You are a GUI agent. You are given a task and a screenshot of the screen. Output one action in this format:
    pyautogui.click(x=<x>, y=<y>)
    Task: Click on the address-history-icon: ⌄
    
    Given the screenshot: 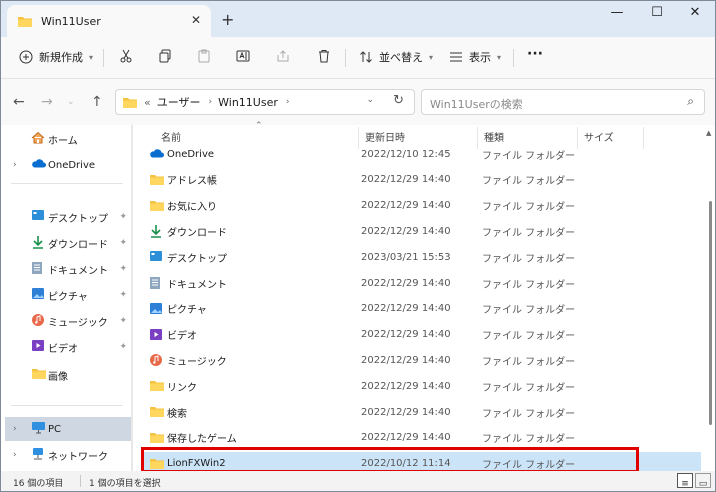 What is the action you would take?
    pyautogui.click(x=370, y=100)
    